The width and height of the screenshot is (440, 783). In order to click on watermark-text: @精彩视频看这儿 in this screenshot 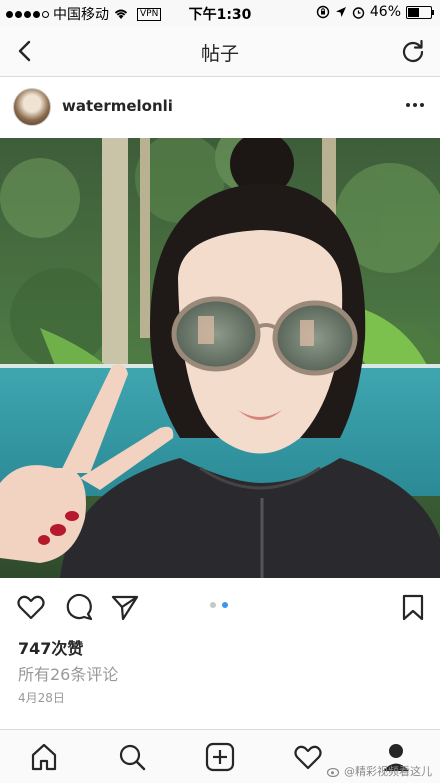, I will do `click(388, 771)`.